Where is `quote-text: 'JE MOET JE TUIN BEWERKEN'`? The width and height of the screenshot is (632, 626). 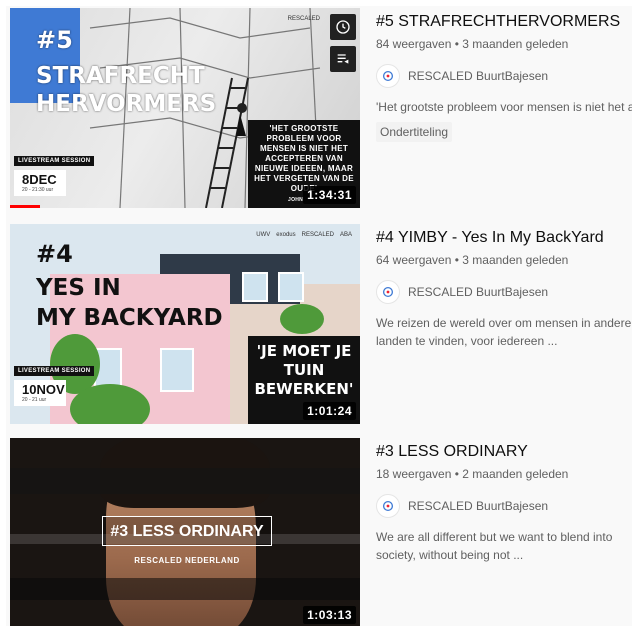
quote-text: 'JE MOET JE TUIN BEWERKEN' is located at coordinates (304, 370).